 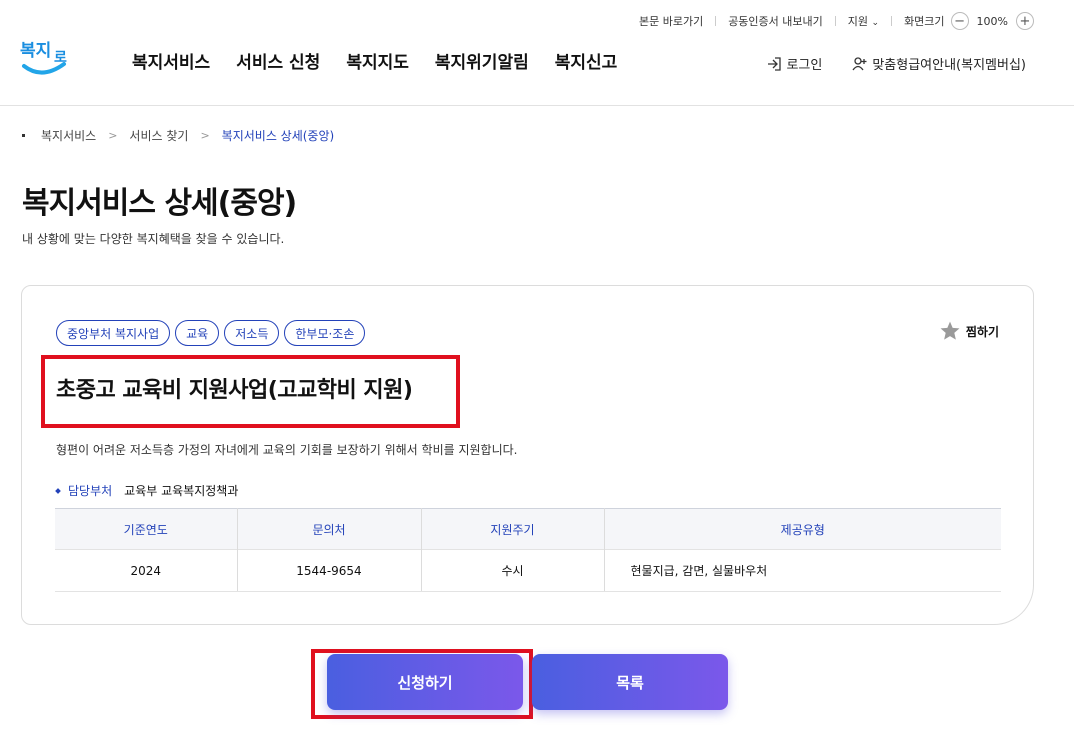 I want to click on favorite-button: 찜하기, so click(x=969, y=331).